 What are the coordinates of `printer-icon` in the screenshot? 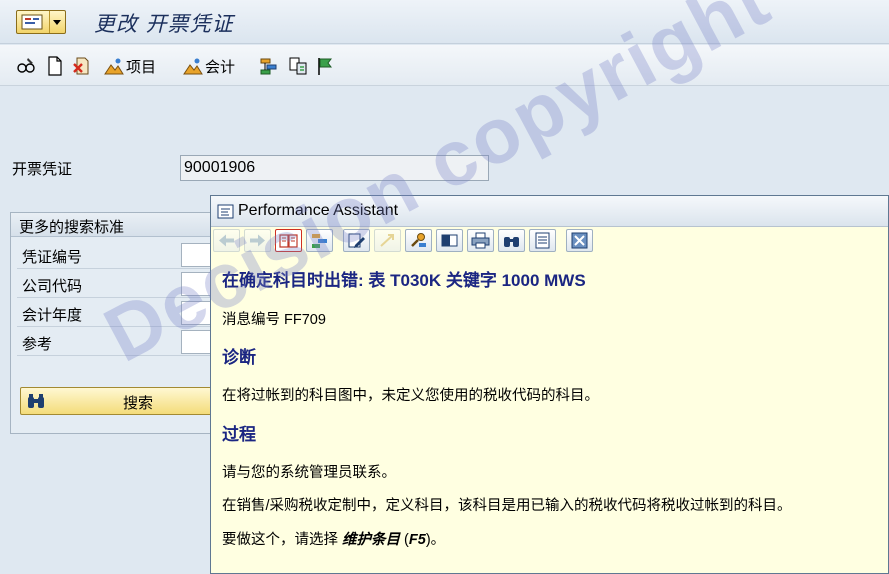 It's located at (480, 240).